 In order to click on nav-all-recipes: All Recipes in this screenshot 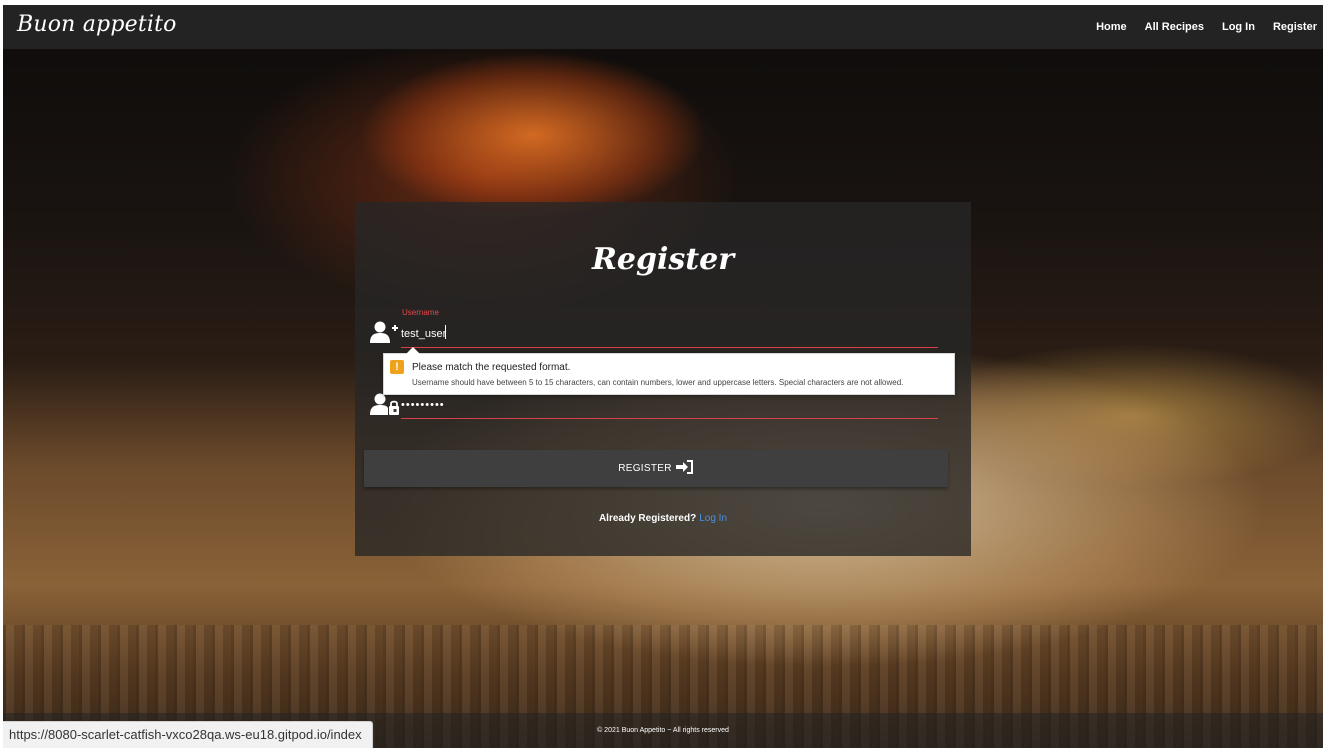, I will do `click(1174, 27)`.